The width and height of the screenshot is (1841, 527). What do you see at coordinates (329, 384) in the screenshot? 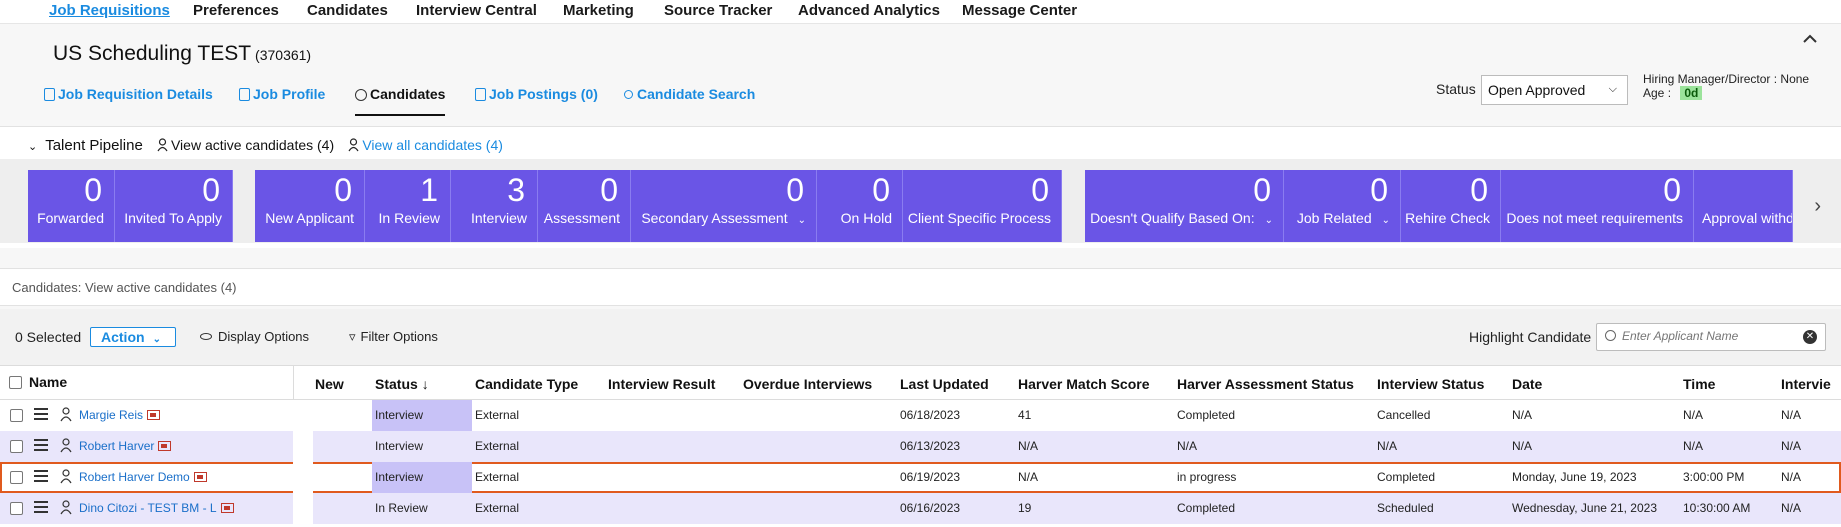
I see `column-new: New` at bounding box center [329, 384].